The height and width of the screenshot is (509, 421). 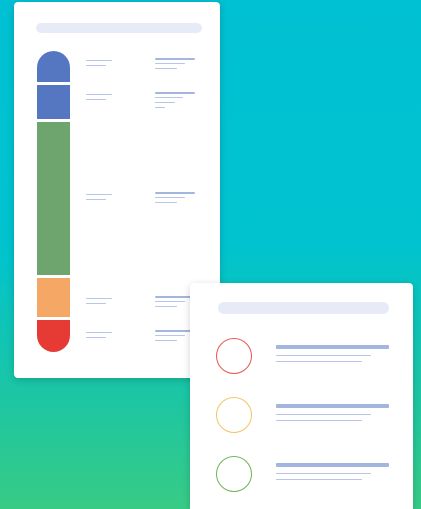 I want to click on card-header-placeholder, so click(x=119, y=28).